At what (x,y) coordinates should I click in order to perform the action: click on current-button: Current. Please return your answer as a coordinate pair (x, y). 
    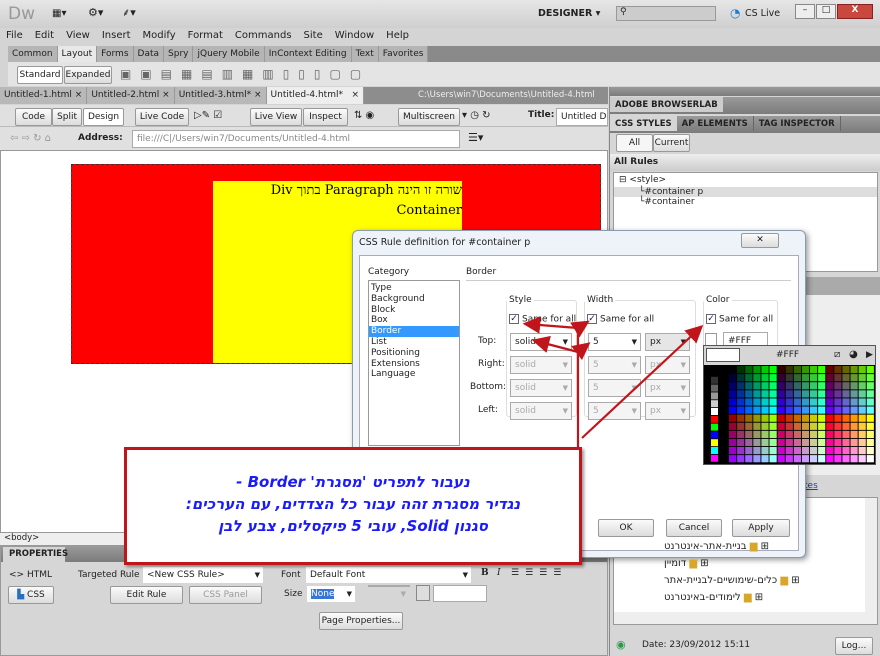
    Looking at the image, I should click on (671, 143).